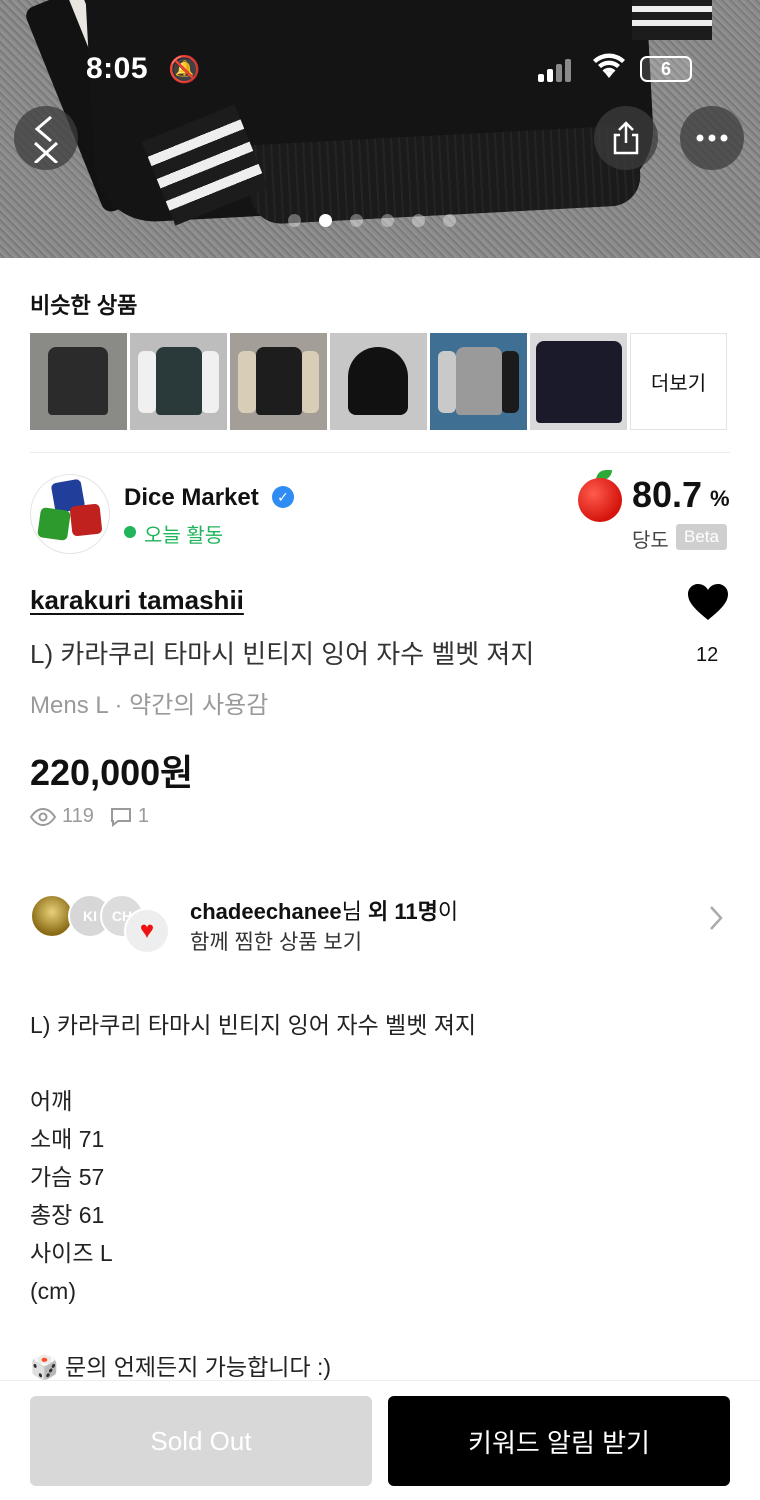 Image resolution: width=760 pixels, height=1500 pixels. I want to click on share-button, so click(626, 138).